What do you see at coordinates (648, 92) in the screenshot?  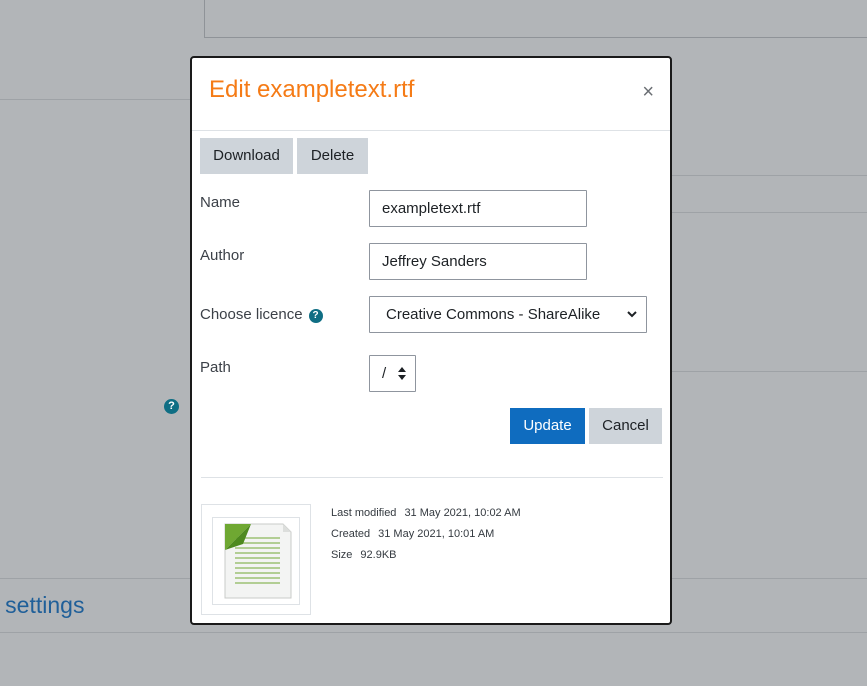 I see `close-icon: ×` at bounding box center [648, 92].